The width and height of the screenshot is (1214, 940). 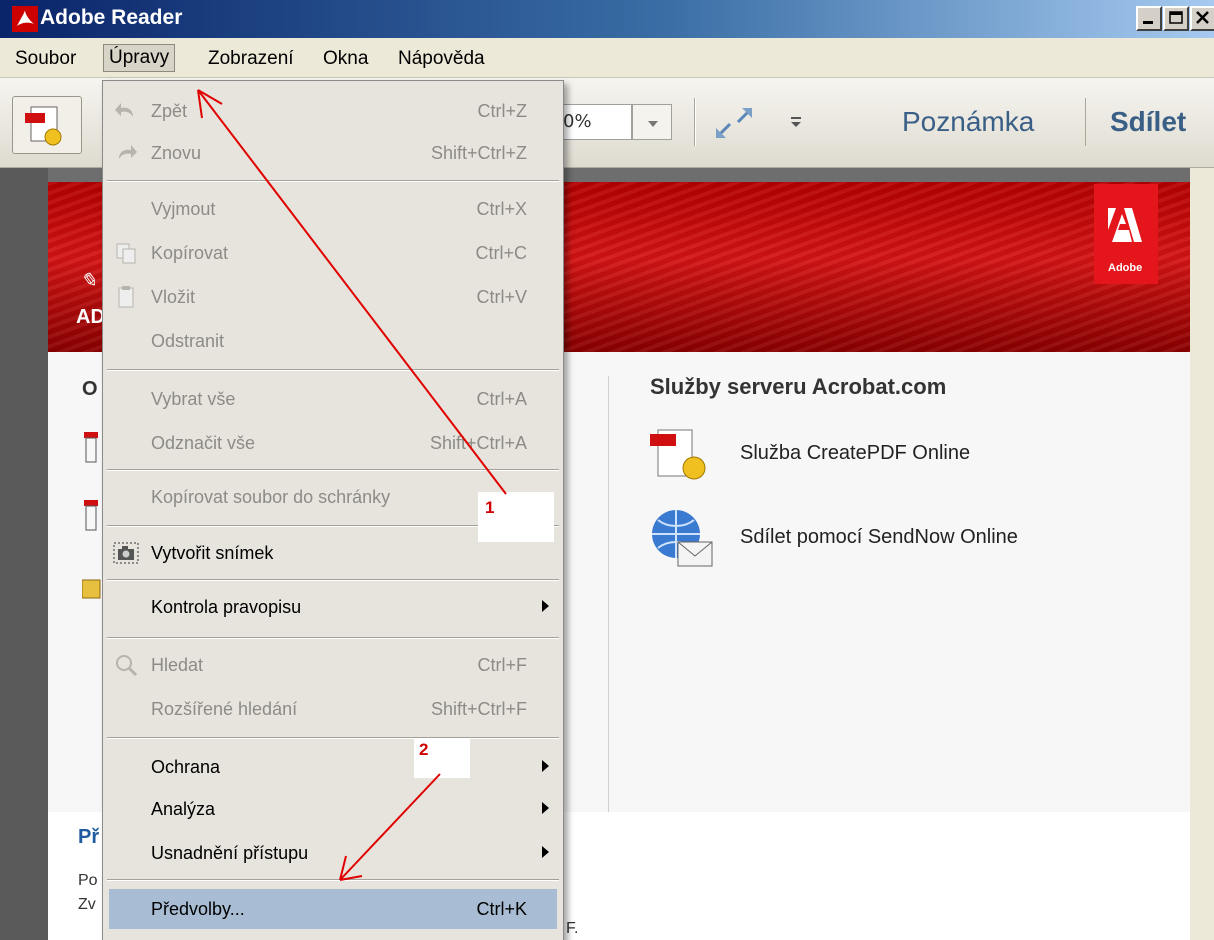 I want to click on zoom-value: 0%, so click(x=577, y=121).